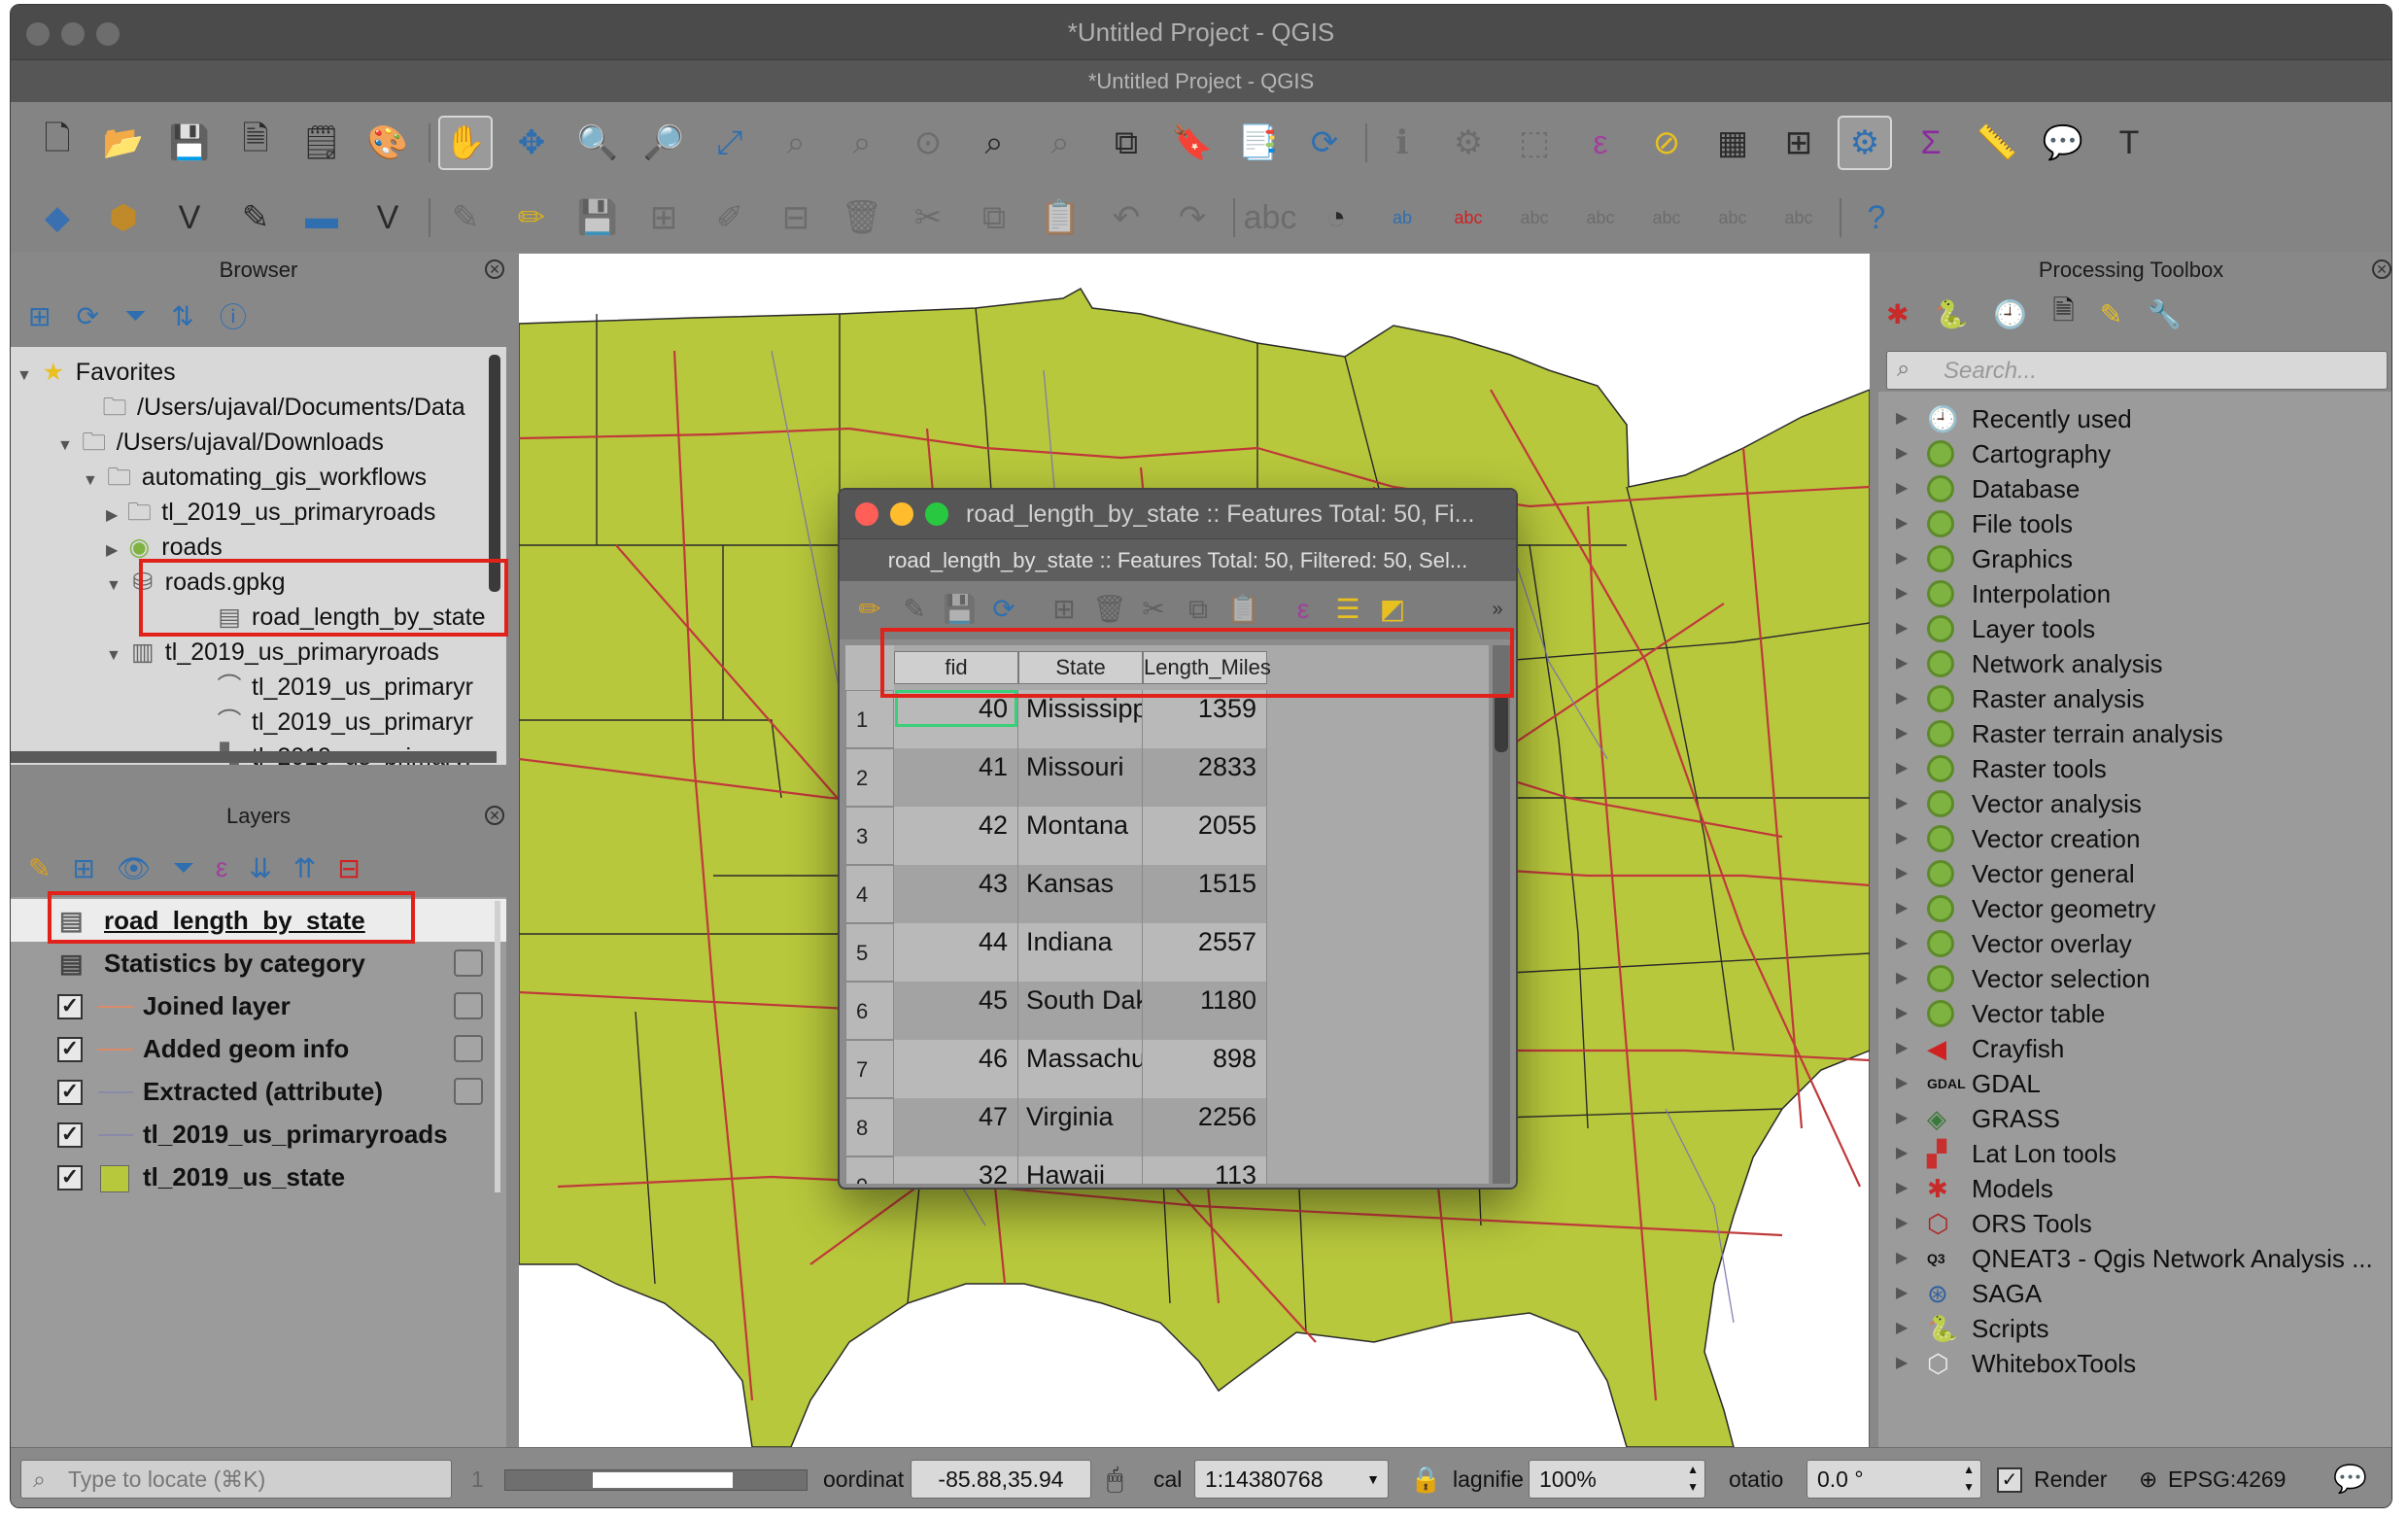 The image size is (2408, 1518). I want to click on properties-icon: ⓘ, so click(234, 315).